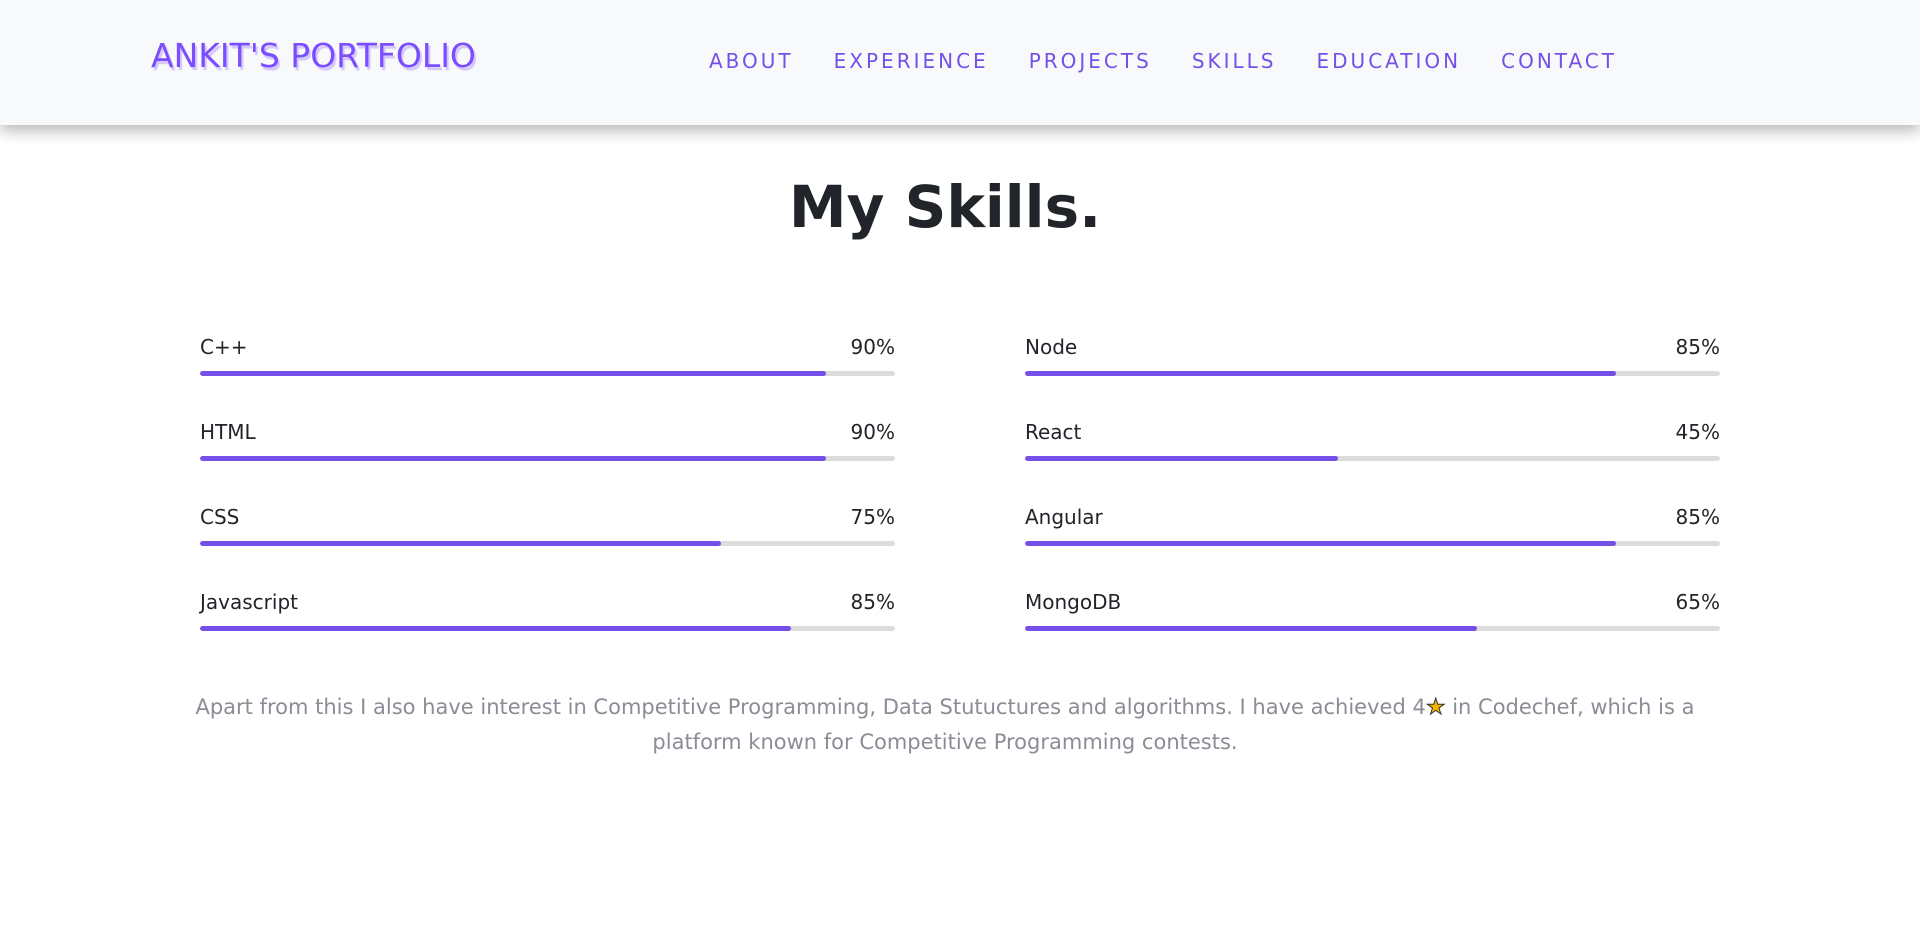 Image resolution: width=1920 pixels, height=952 pixels. What do you see at coordinates (228, 432) in the screenshot?
I see `skill-name: HTML` at bounding box center [228, 432].